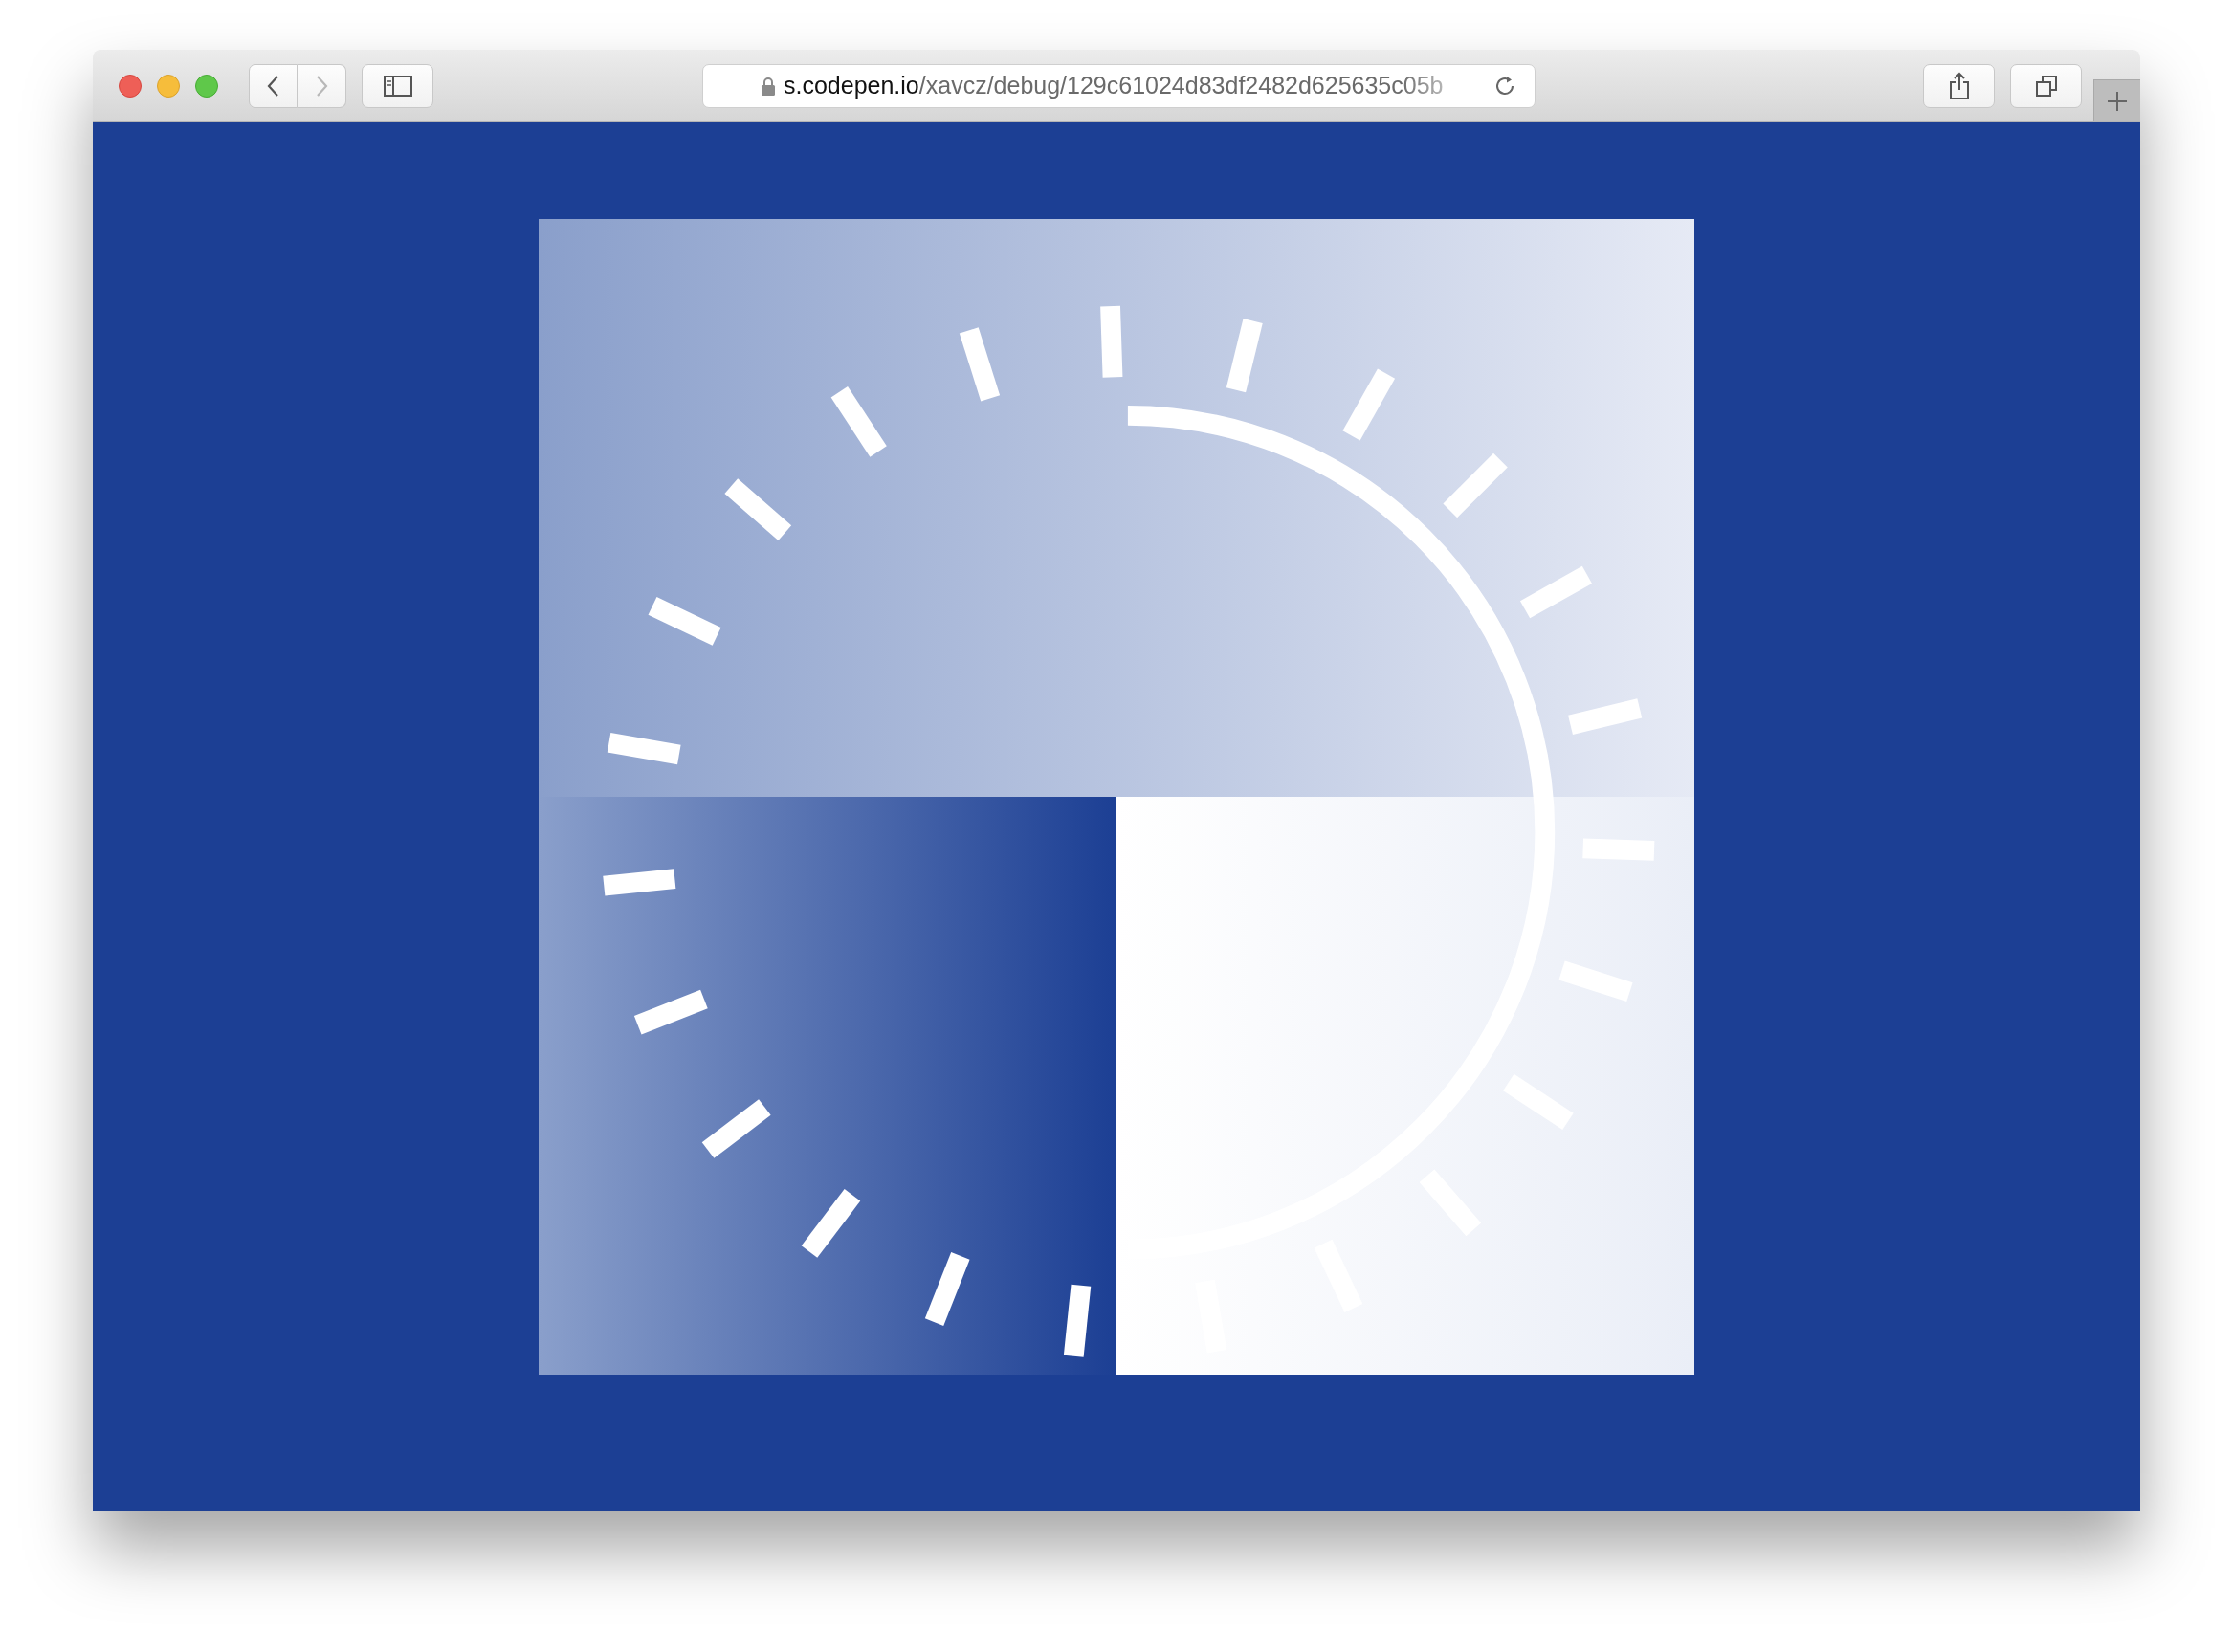  I want to click on sidebar-button, so click(397, 85).